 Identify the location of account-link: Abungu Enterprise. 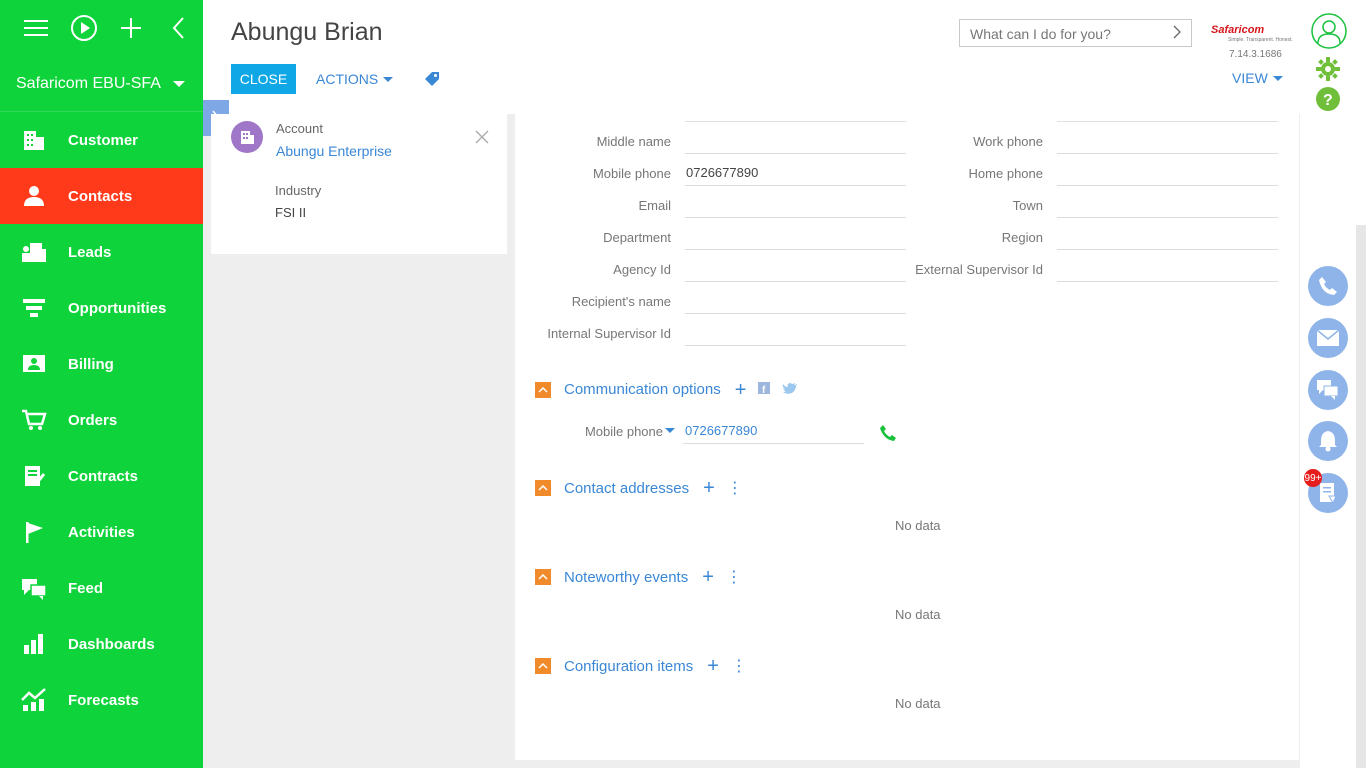
(334, 151).